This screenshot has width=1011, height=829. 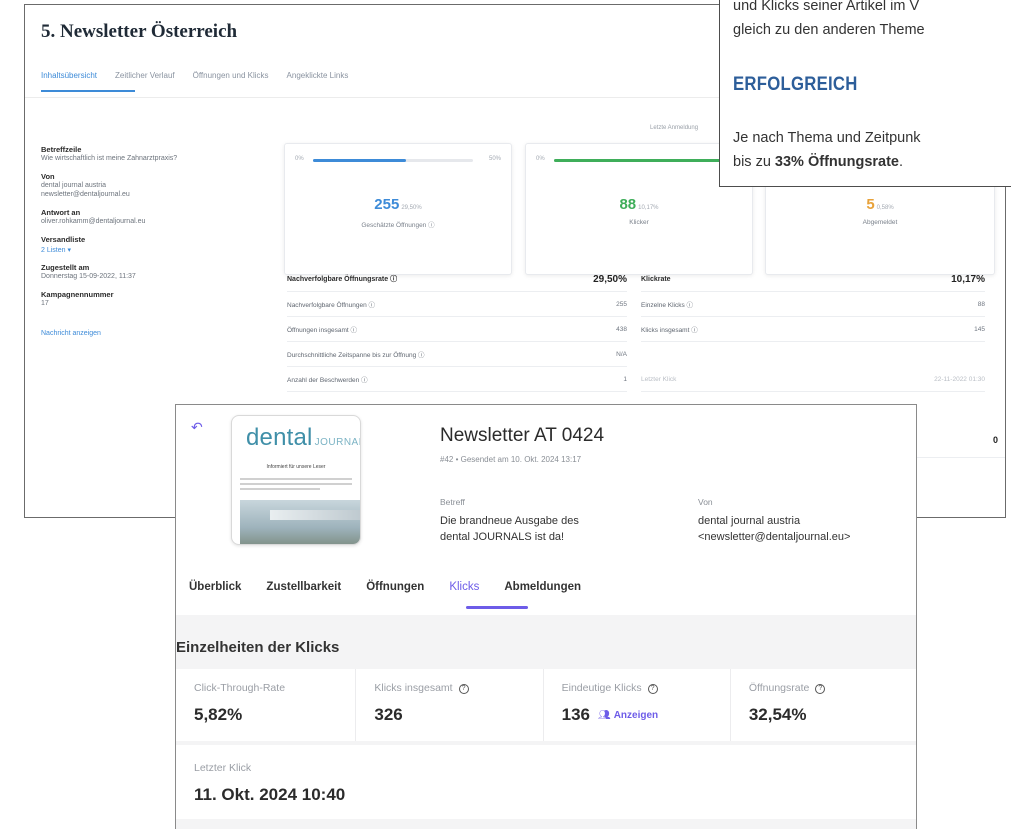 I want to click on metric-label-wrap: Klicks insgesamt?, so click(x=421, y=688).